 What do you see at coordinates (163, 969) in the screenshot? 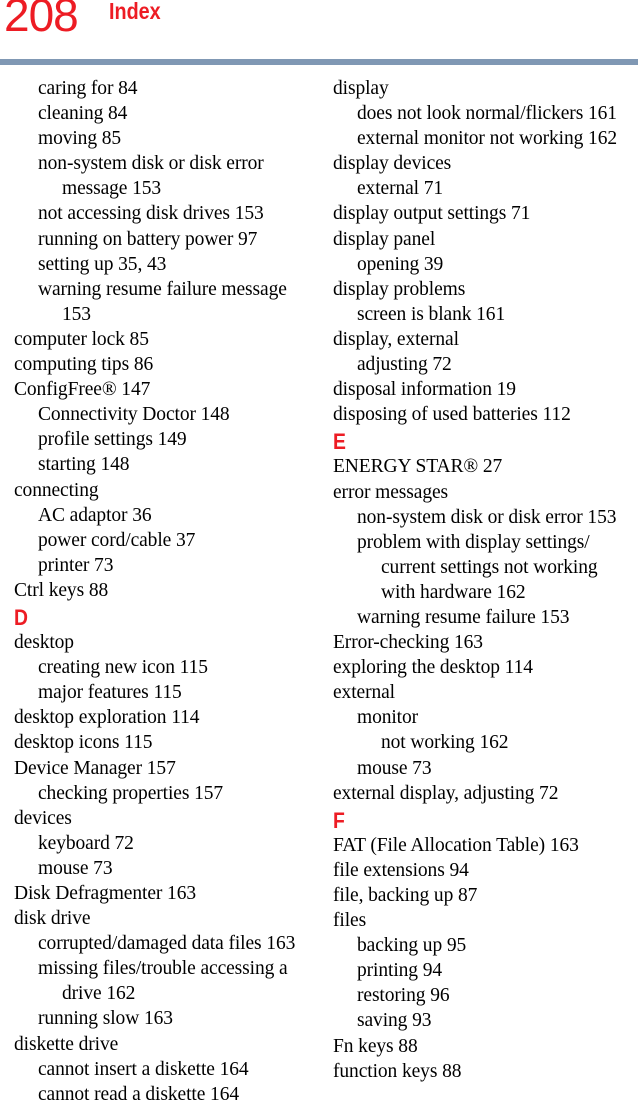
I see `index-entry-level-2: missing files/trouble accessing a` at bounding box center [163, 969].